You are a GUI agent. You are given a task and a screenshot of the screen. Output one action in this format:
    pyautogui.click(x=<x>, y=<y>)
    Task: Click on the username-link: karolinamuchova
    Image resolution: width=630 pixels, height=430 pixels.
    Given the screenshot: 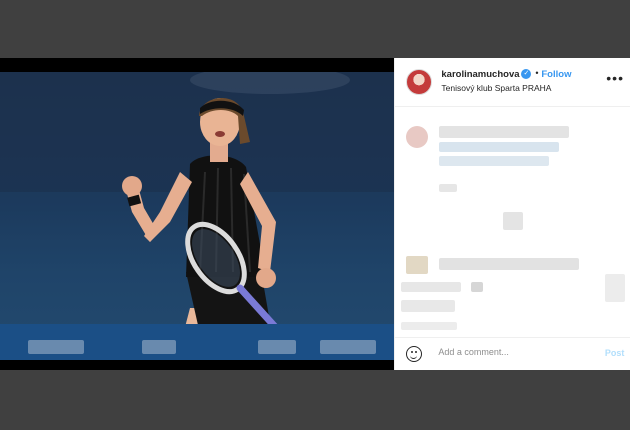 What is the action you would take?
    pyautogui.click(x=480, y=74)
    